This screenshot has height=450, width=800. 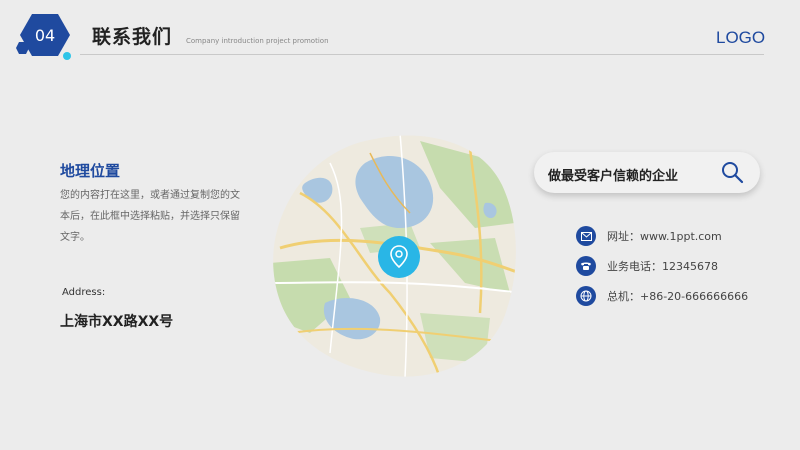 I want to click on page-subtitle: Company introduction project promotion, so click(x=257, y=41).